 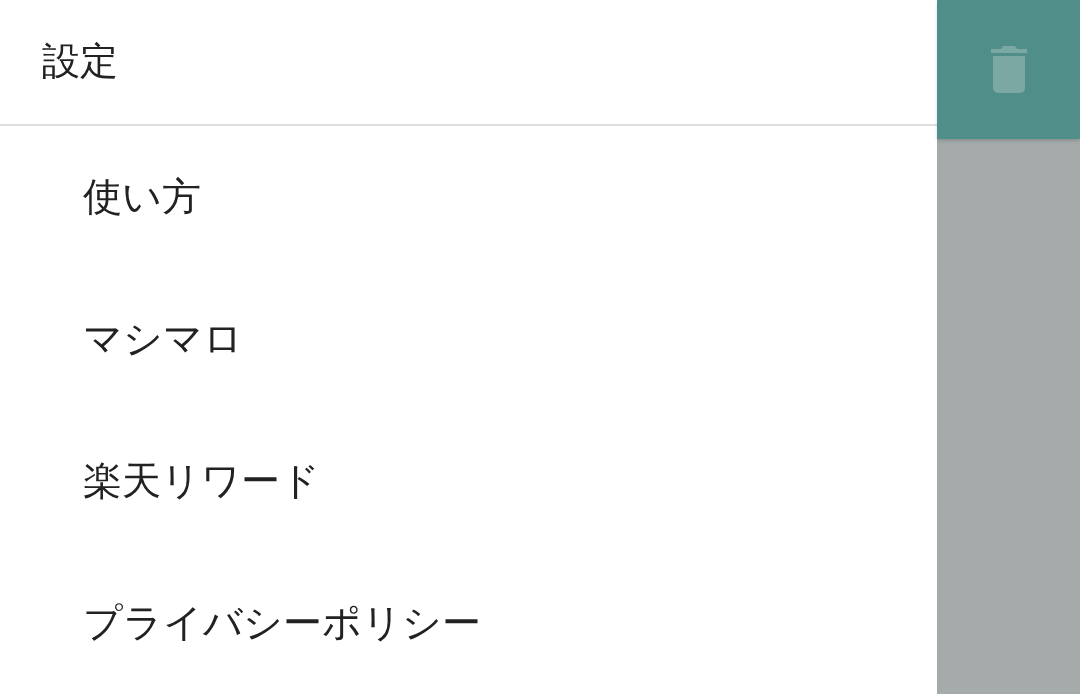 I want to click on delete-button, so click(x=1008, y=69).